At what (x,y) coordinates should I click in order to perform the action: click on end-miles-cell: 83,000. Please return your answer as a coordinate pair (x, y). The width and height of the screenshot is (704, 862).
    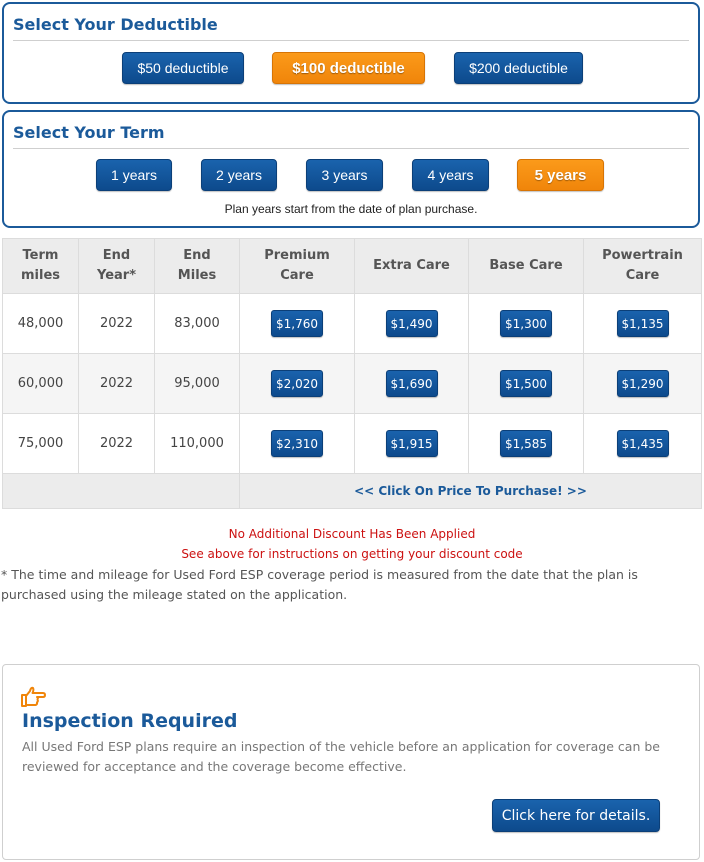
    Looking at the image, I should click on (197, 323).